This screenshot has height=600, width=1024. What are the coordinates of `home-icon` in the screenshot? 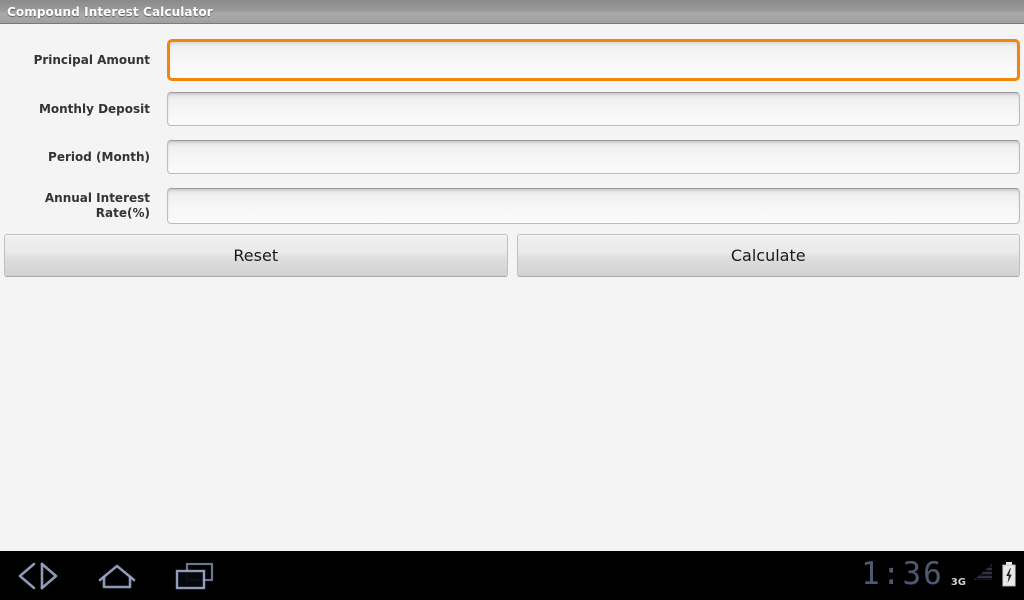 It's located at (117, 576).